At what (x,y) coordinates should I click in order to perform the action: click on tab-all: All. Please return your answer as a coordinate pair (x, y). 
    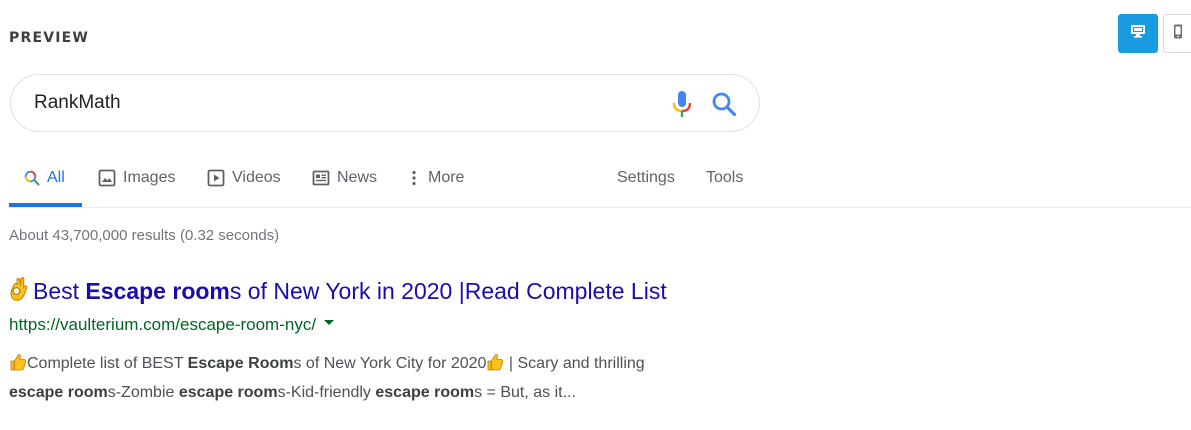
    Looking at the image, I should click on (44, 183).